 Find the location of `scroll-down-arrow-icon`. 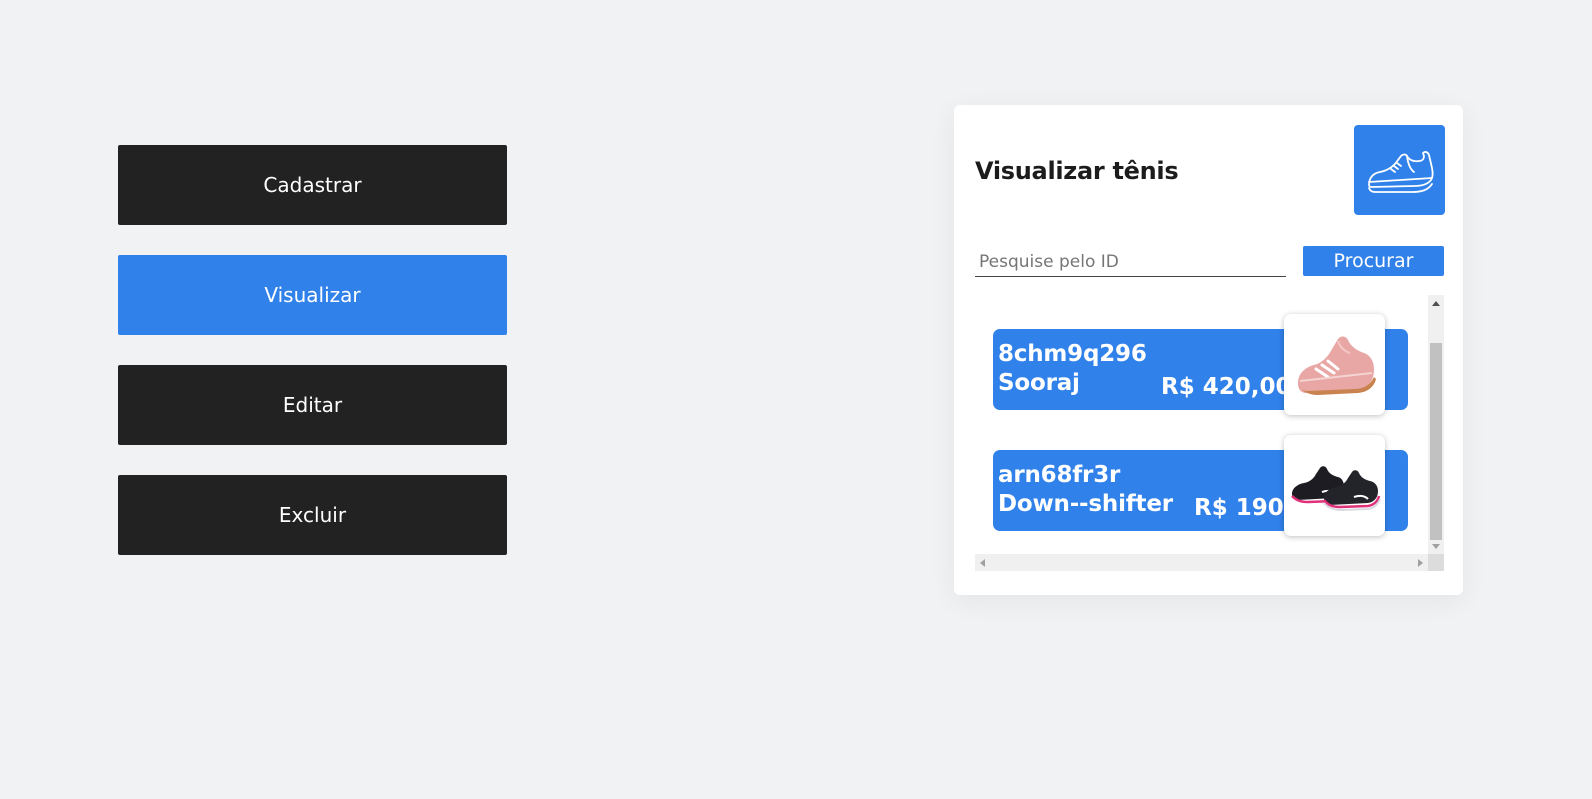

scroll-down-arrow-icon is located at coordinates (1436, 546).